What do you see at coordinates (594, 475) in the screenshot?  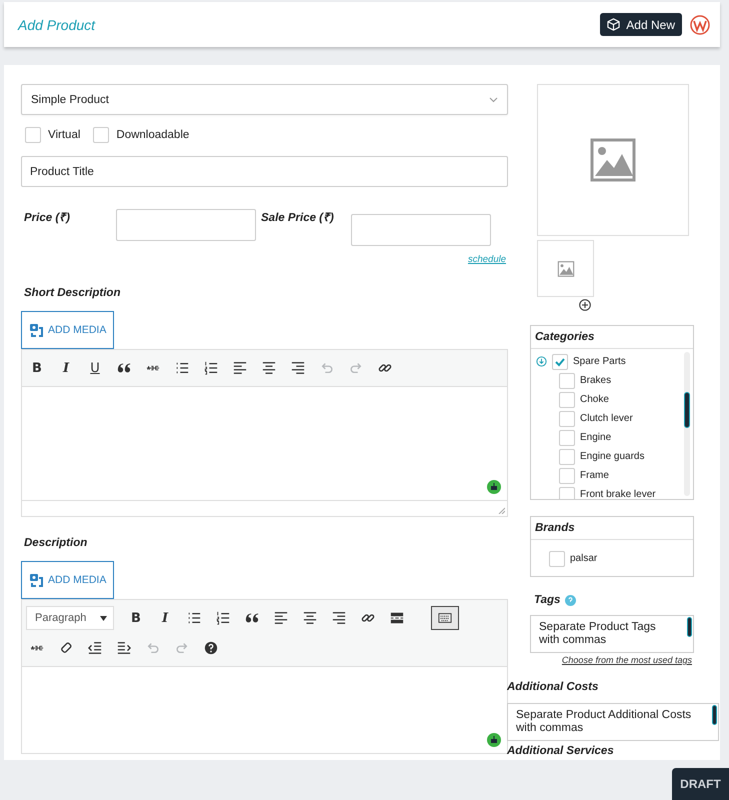 I see `category-label: Frame` at bounding box center [594, 475].